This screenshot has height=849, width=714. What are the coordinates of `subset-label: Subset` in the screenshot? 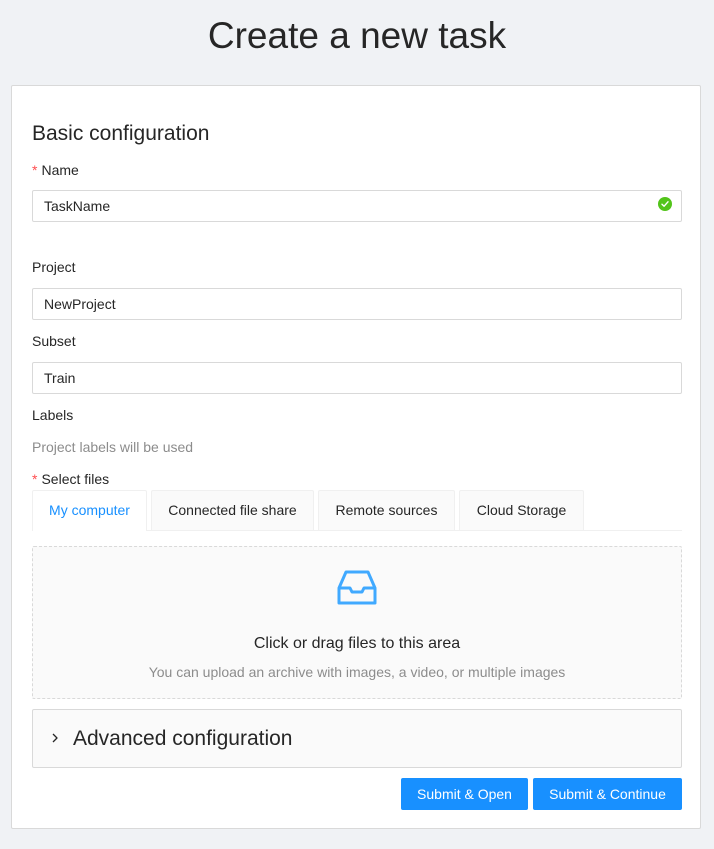 It's located at (54, 341).